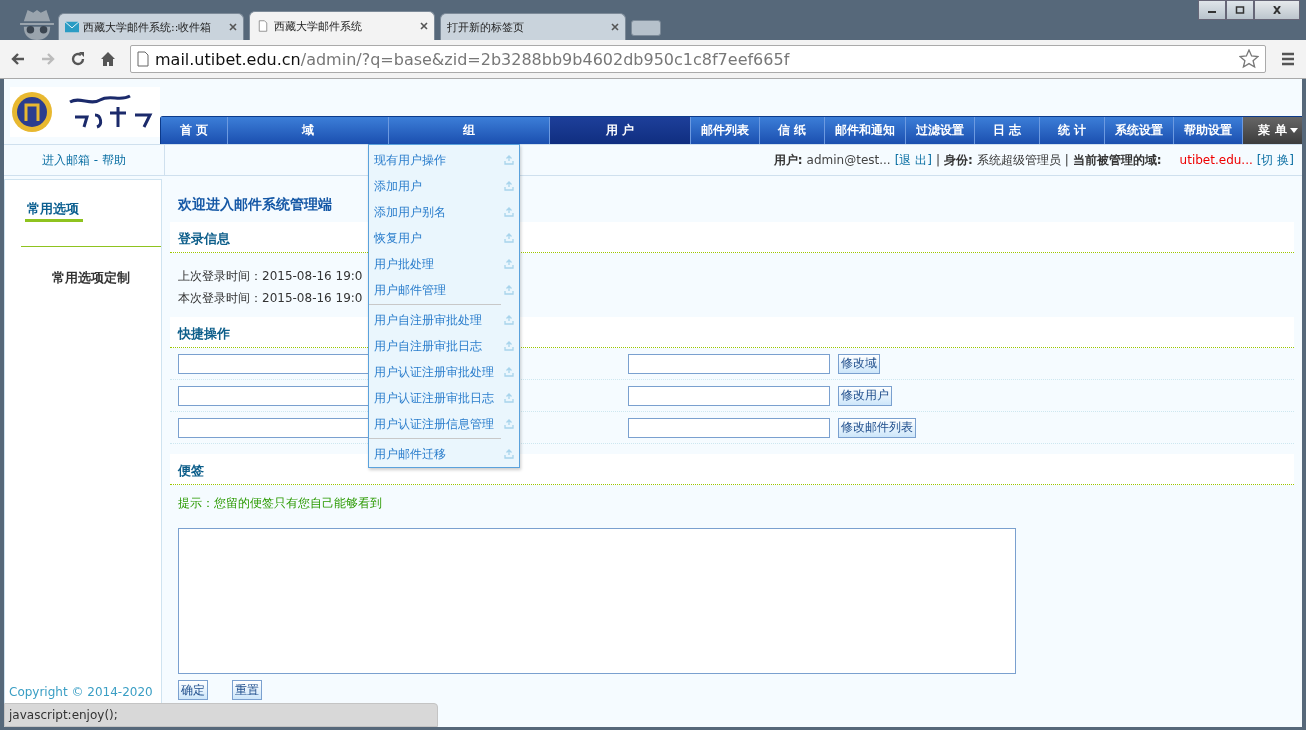 This screenshot has width=1306, height=730. Describe the element at coordinates (792, 130) in the screenshot. I see `nav-tab: 信 纸` at that location.